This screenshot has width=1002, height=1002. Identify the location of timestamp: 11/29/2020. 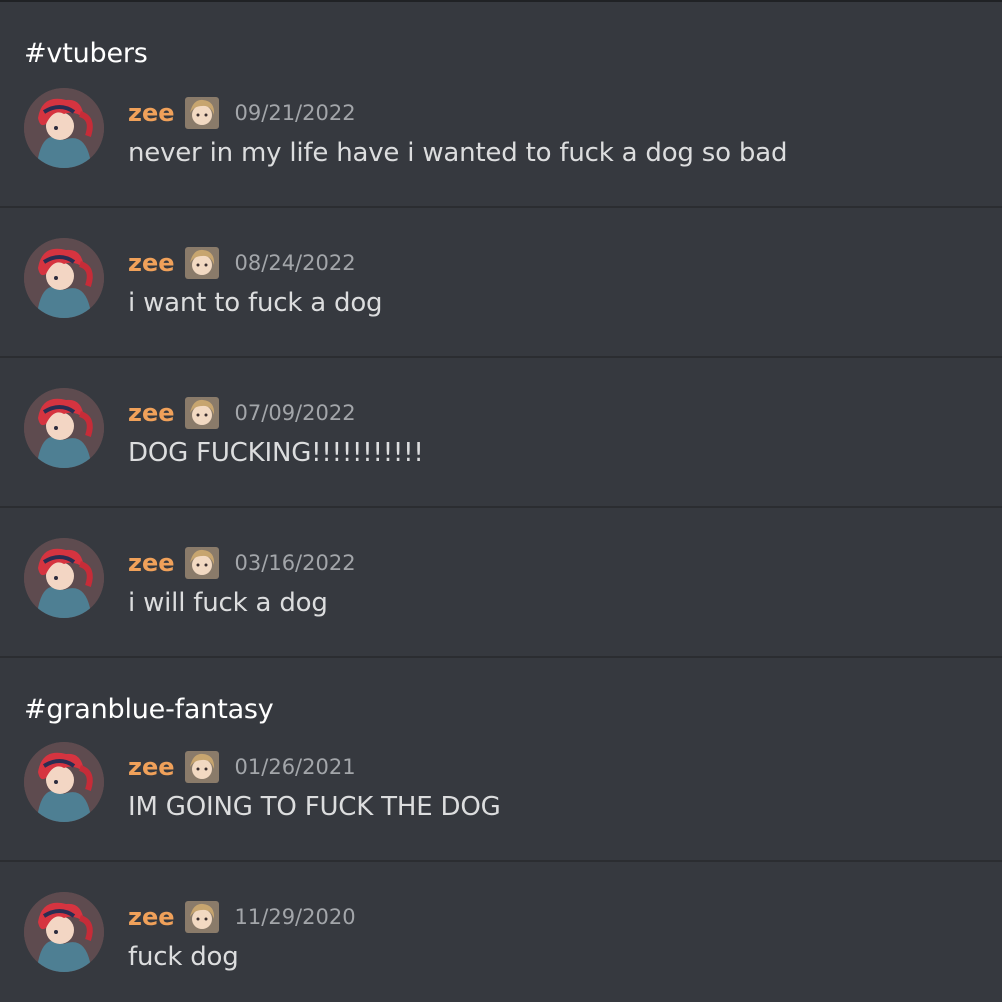
(295, 917).